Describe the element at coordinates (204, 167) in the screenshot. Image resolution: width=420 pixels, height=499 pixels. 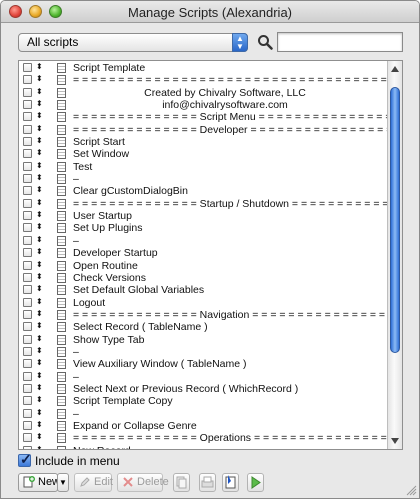
I see `script-row: ⬍ Test` at that location.